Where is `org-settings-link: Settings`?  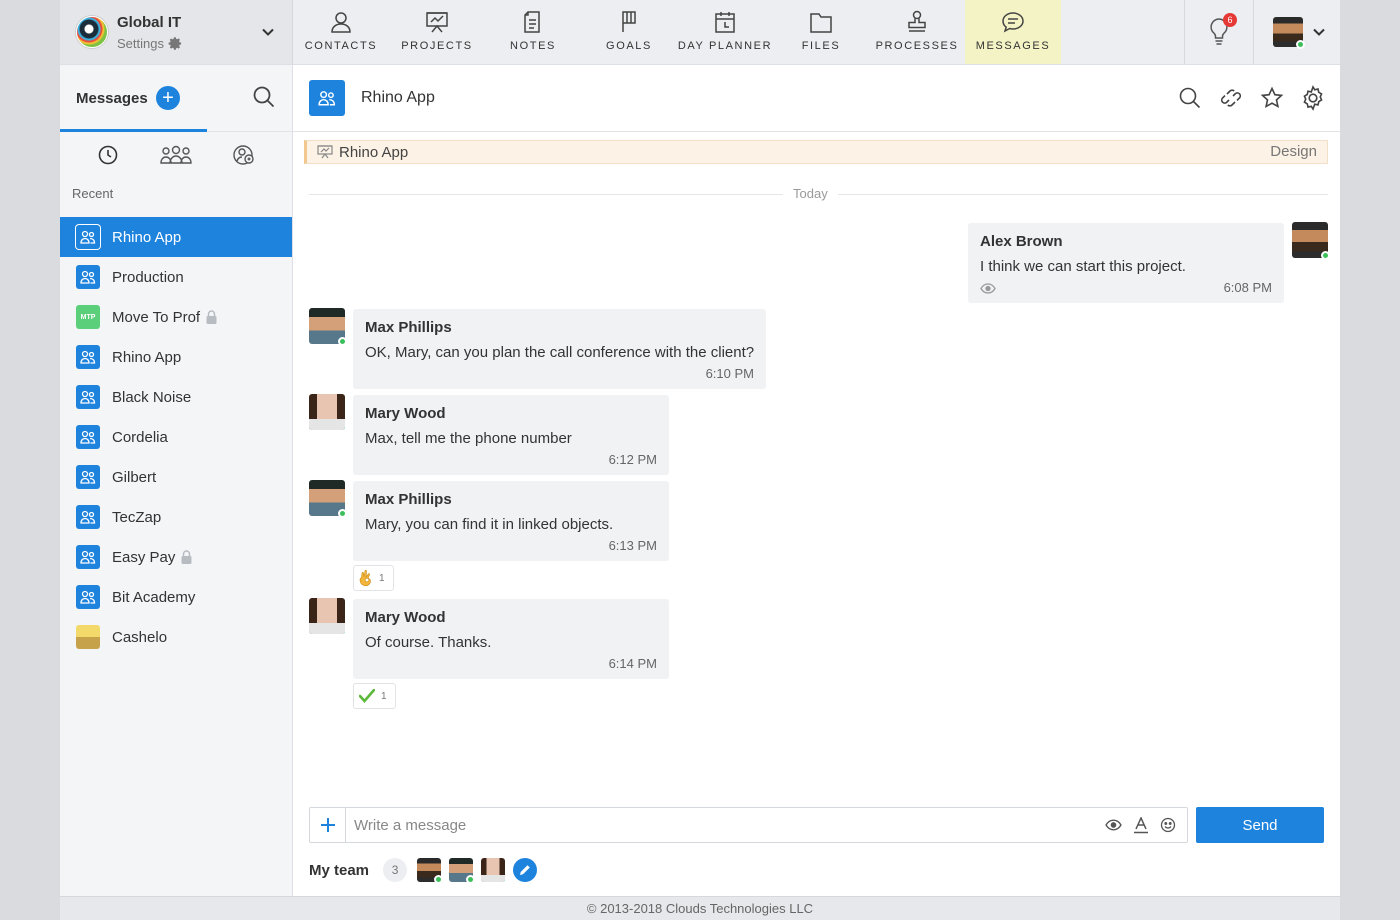 org-settings-link: Settings is located at coordinates (150, 43).